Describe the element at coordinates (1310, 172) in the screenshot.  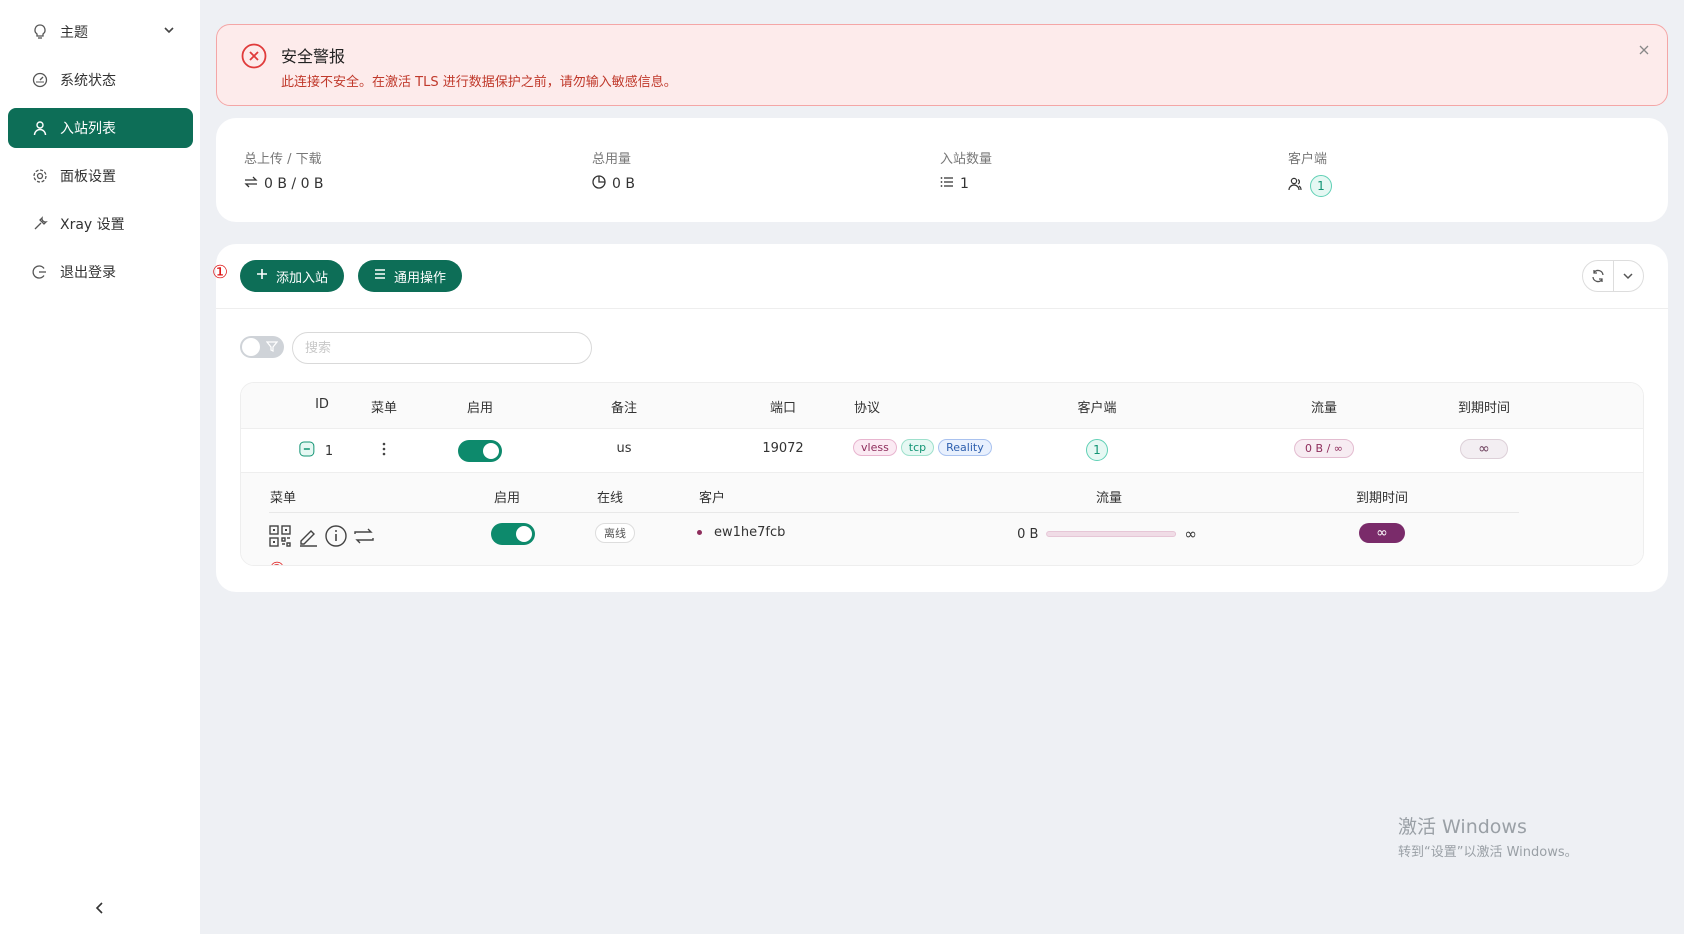
I see `stat-clients: 客户端 1` at that location.